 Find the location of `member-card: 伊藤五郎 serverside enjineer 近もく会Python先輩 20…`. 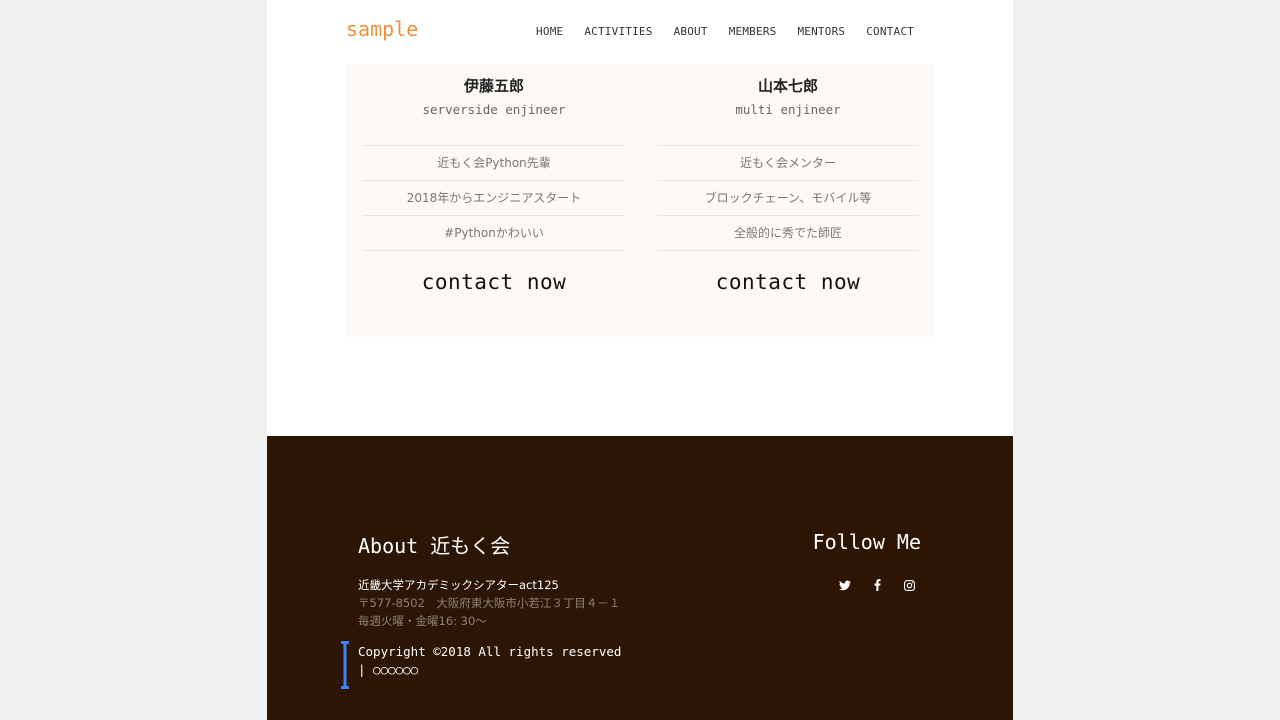

member-card: 伊藤五郎 serverside enjineer 近もく会Python先輩 20… is located at coordinates (494, 200).